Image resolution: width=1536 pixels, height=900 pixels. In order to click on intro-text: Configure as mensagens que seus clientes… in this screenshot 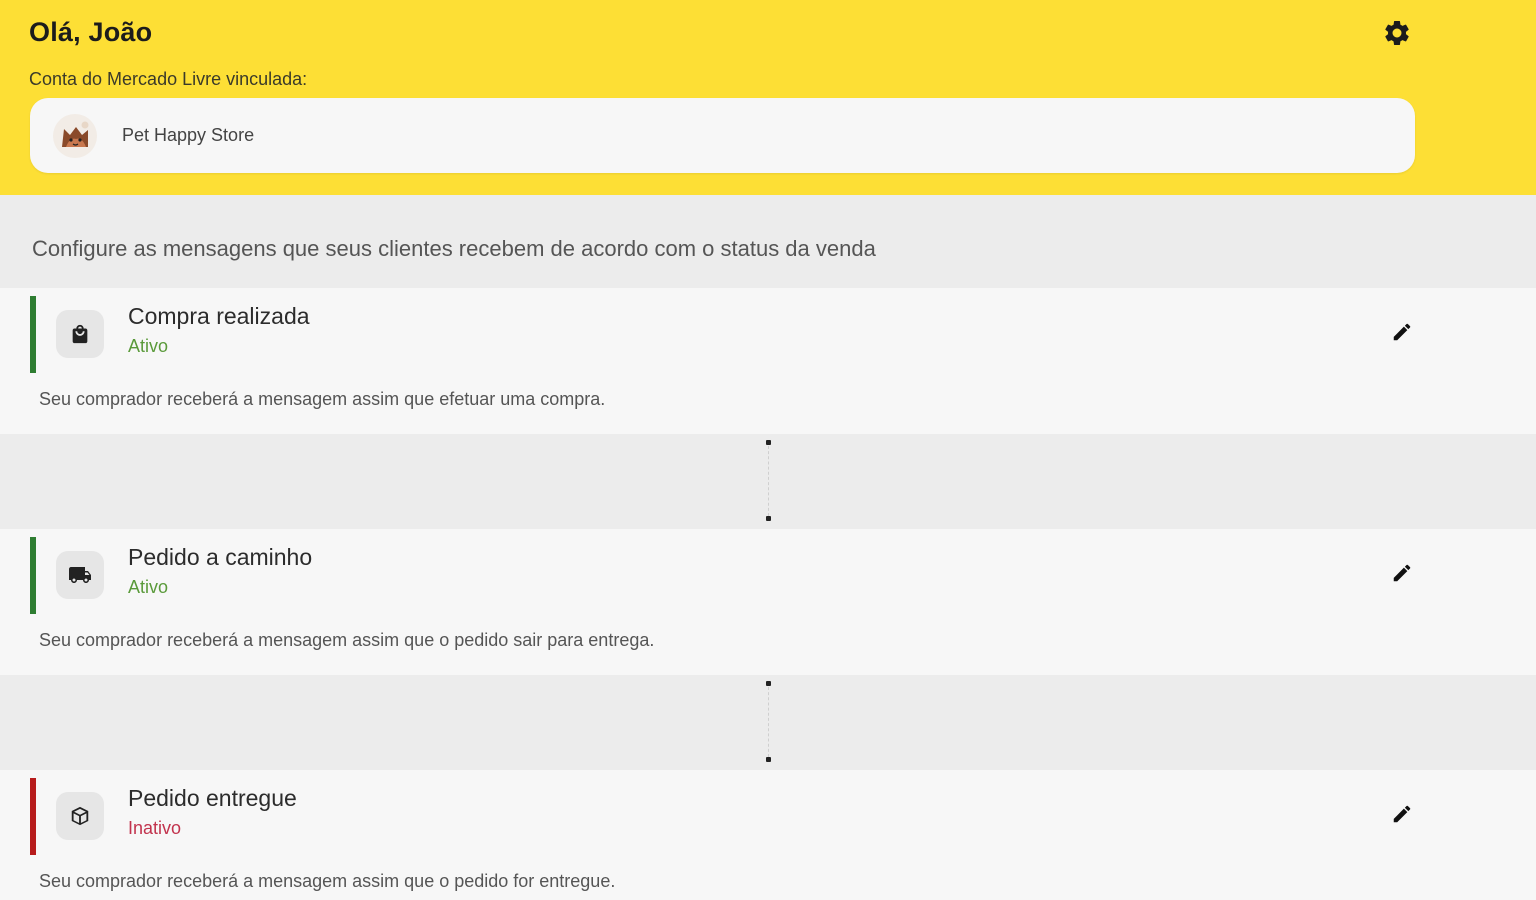, I will do `click(454, 248)`.